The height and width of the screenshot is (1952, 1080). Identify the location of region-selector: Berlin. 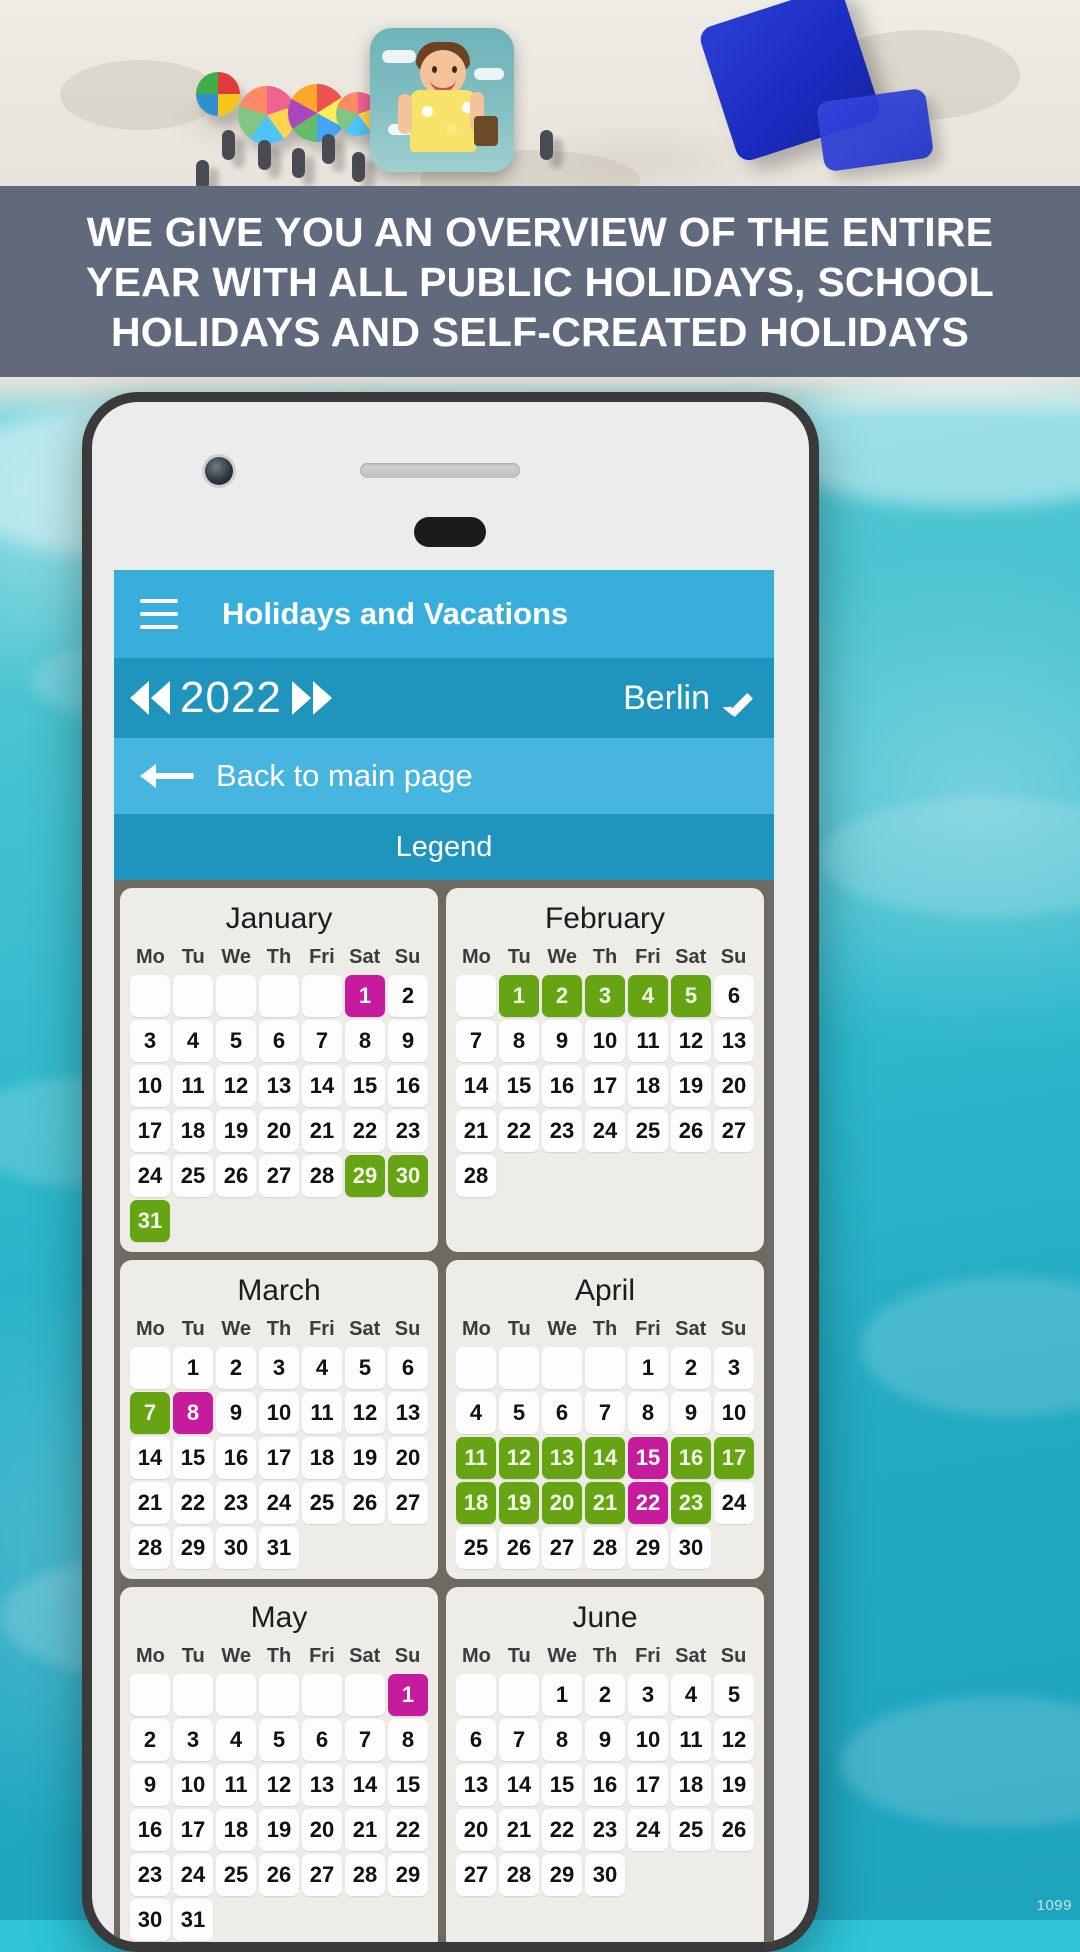
(689, 698).